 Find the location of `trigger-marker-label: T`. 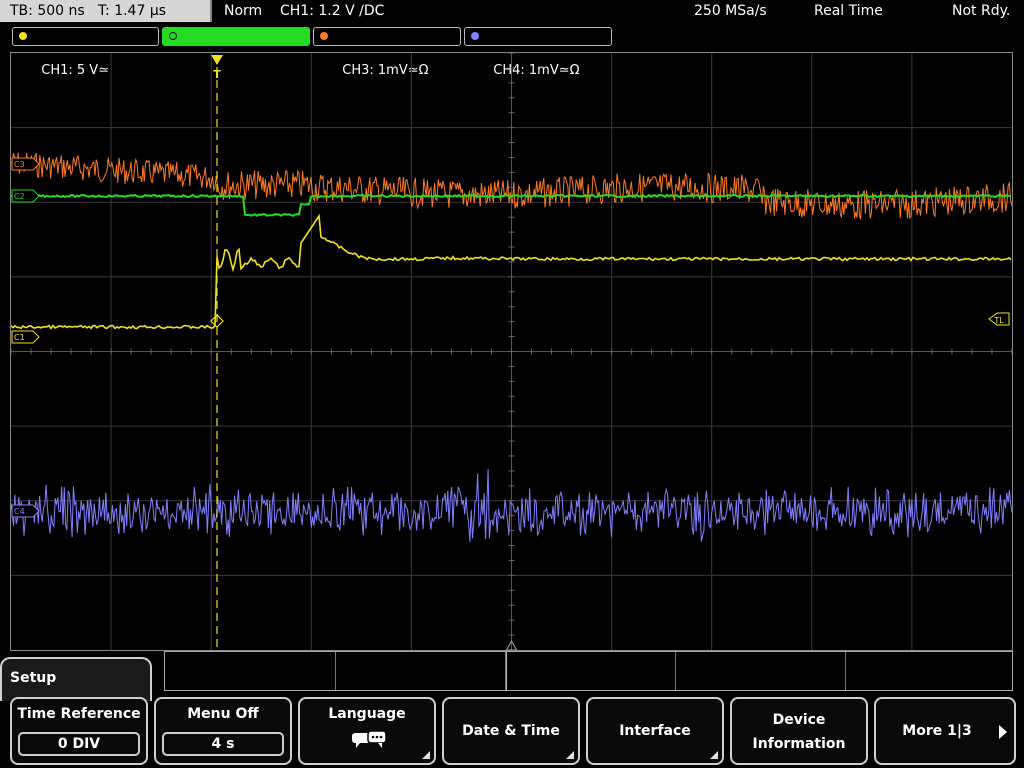

trigger-marker-label: T is located at coordinates (217, 74).